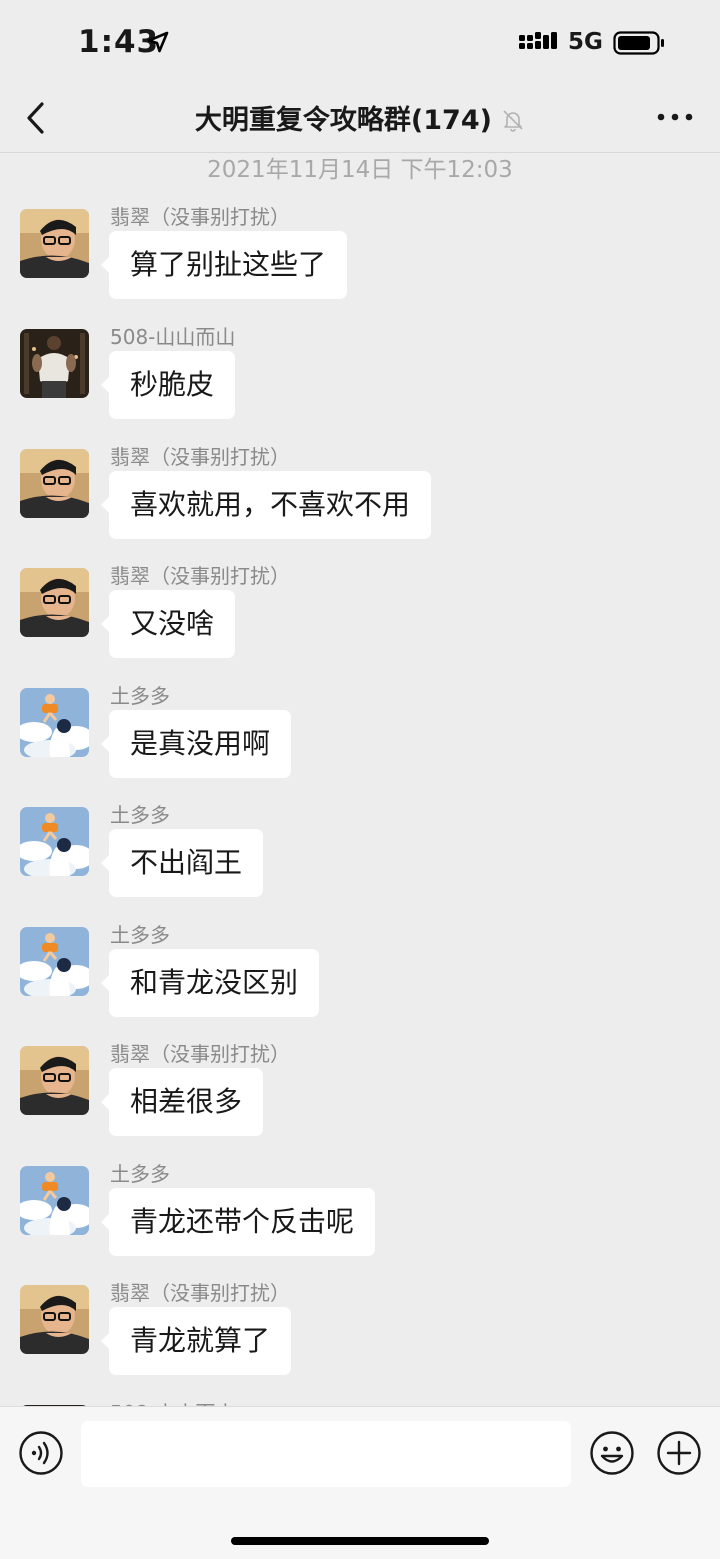 This screenshot has height=1559, width=720. Describe the element at coordinates (360, 1183) in the screenshot. I see `message-item: 土多多 青龙还带个反击呢` at that location.